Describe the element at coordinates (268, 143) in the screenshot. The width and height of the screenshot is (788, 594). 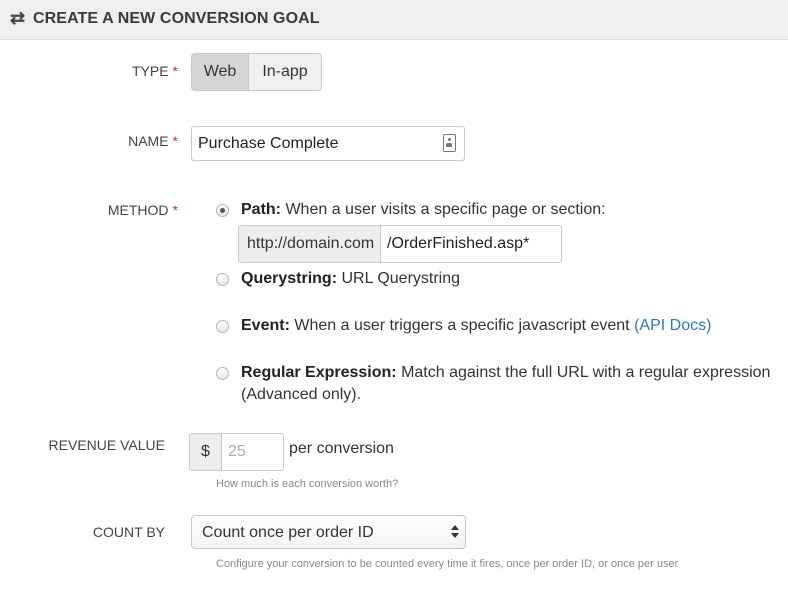
I see `name-input-value: Purchase Complete` at that location.